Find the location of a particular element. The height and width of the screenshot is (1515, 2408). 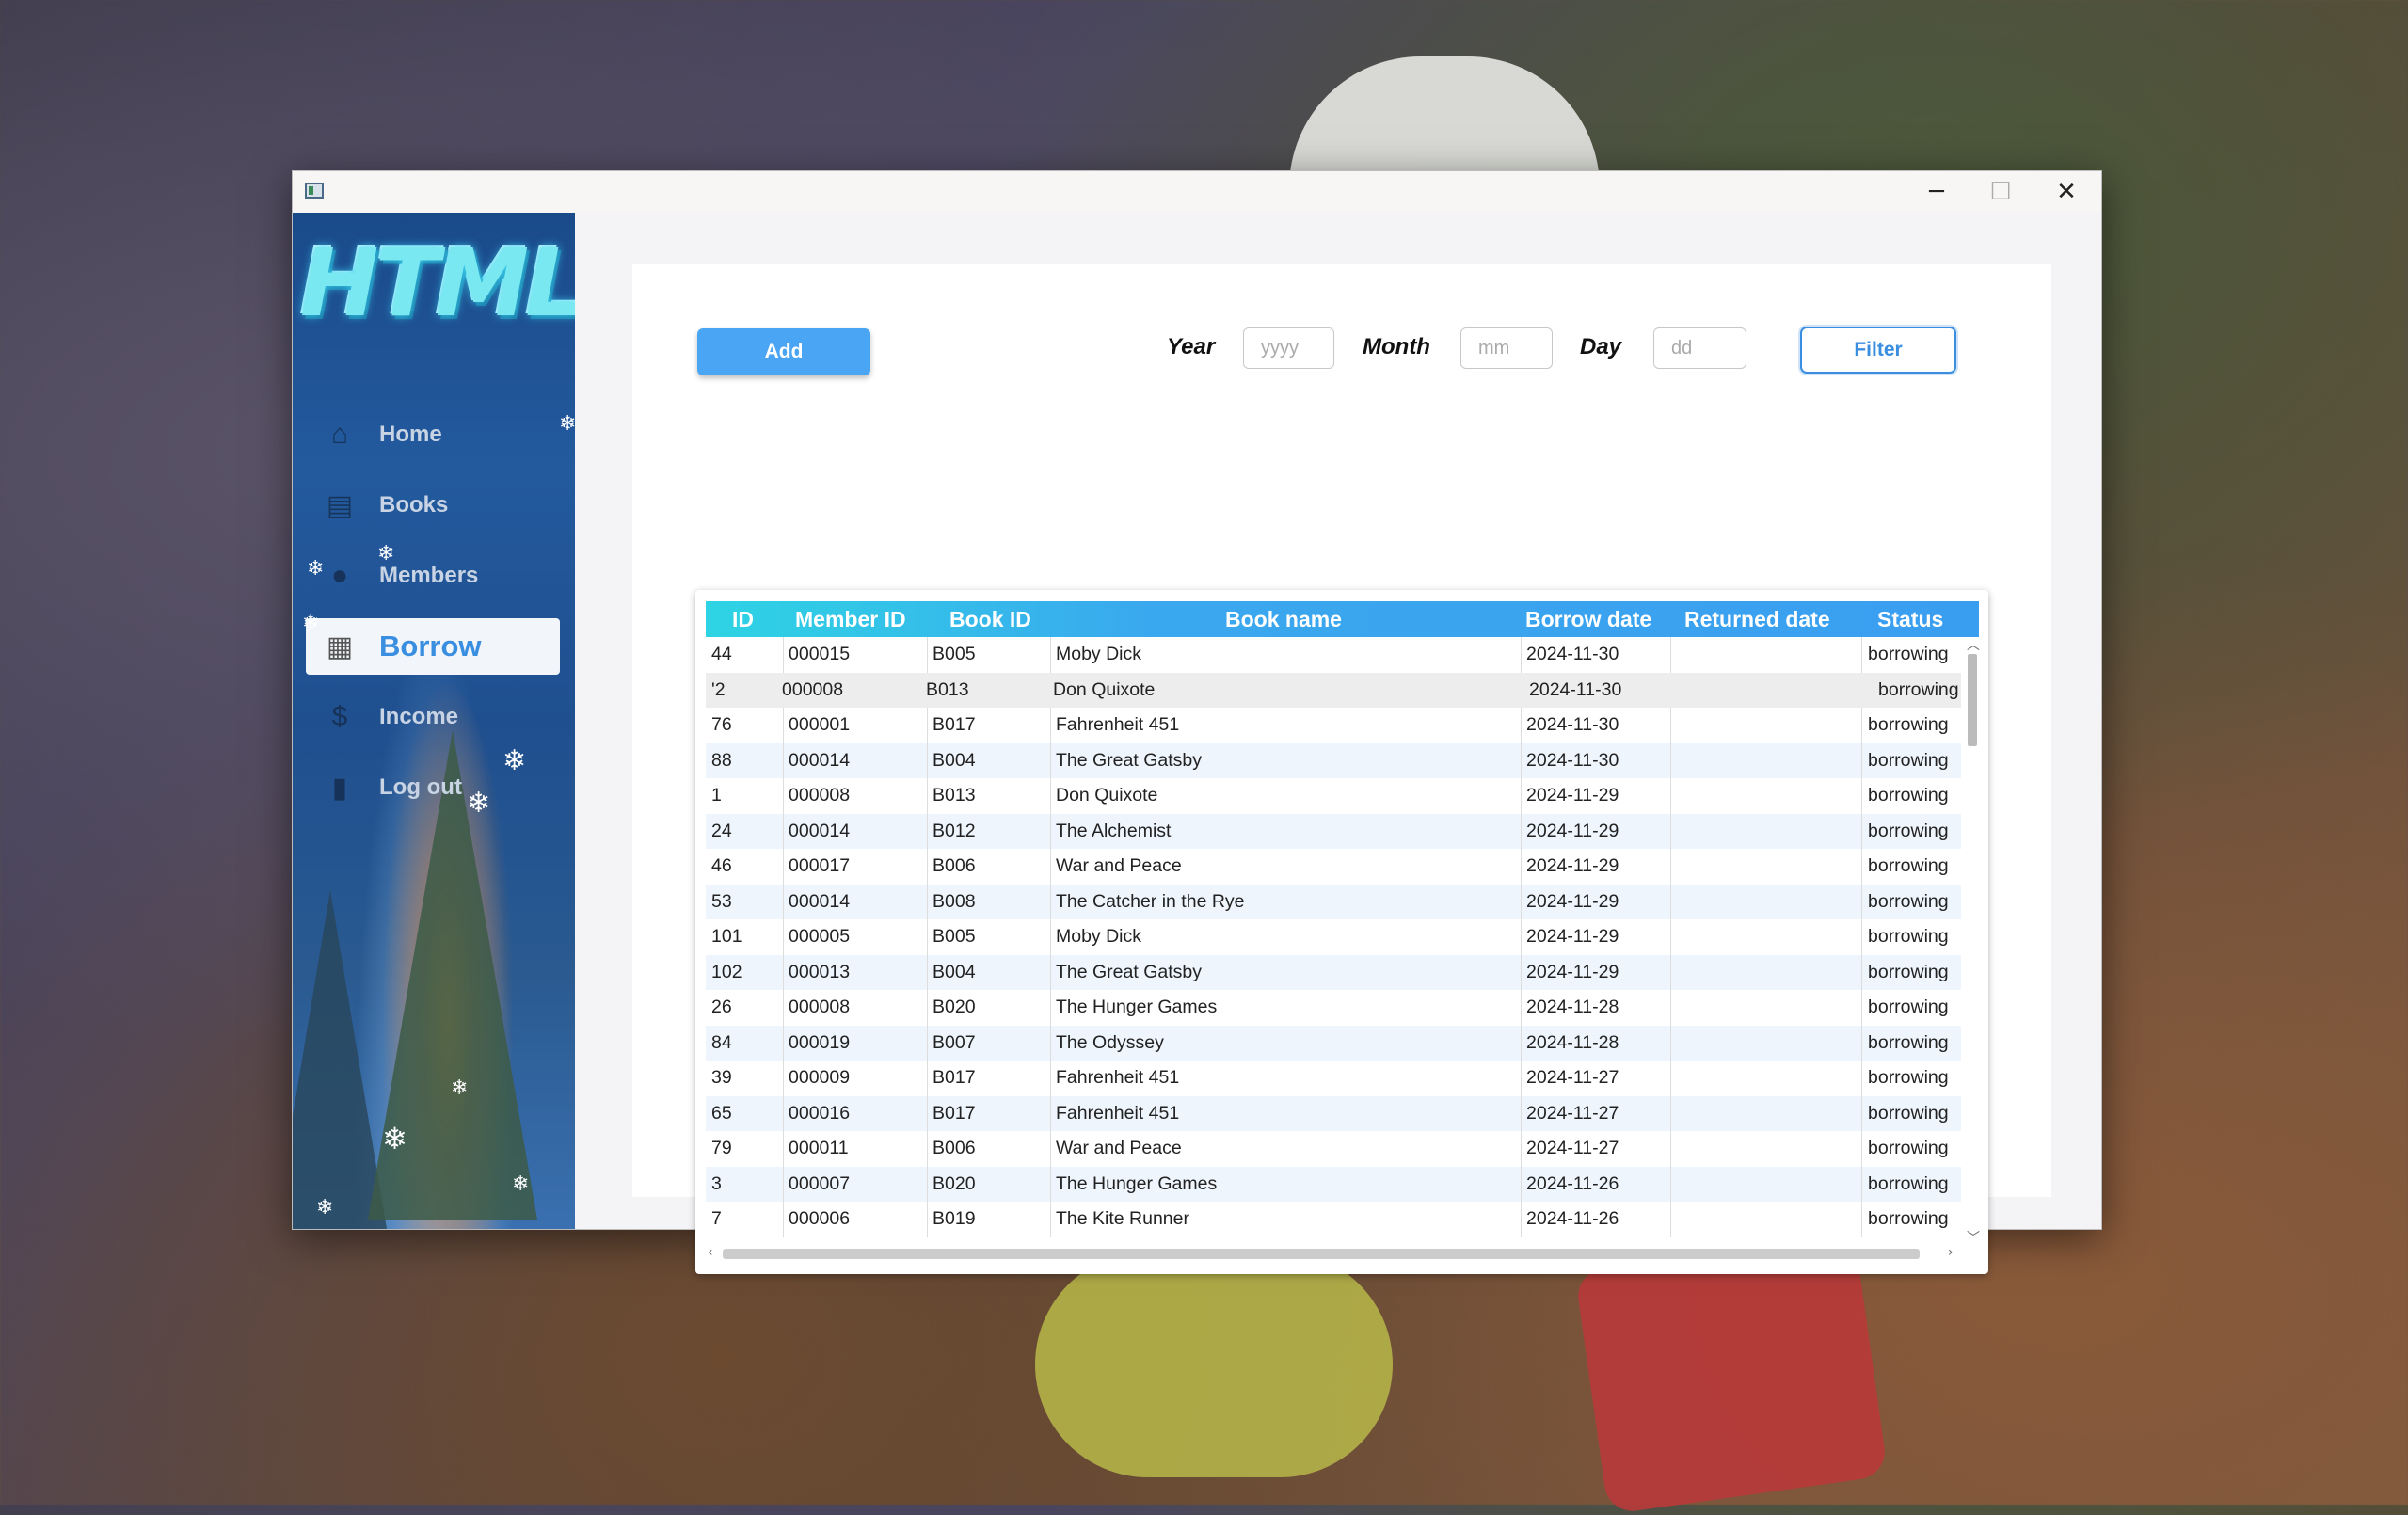

sidebar-item-books: ▤ Books is located at coordinates (433, 505).